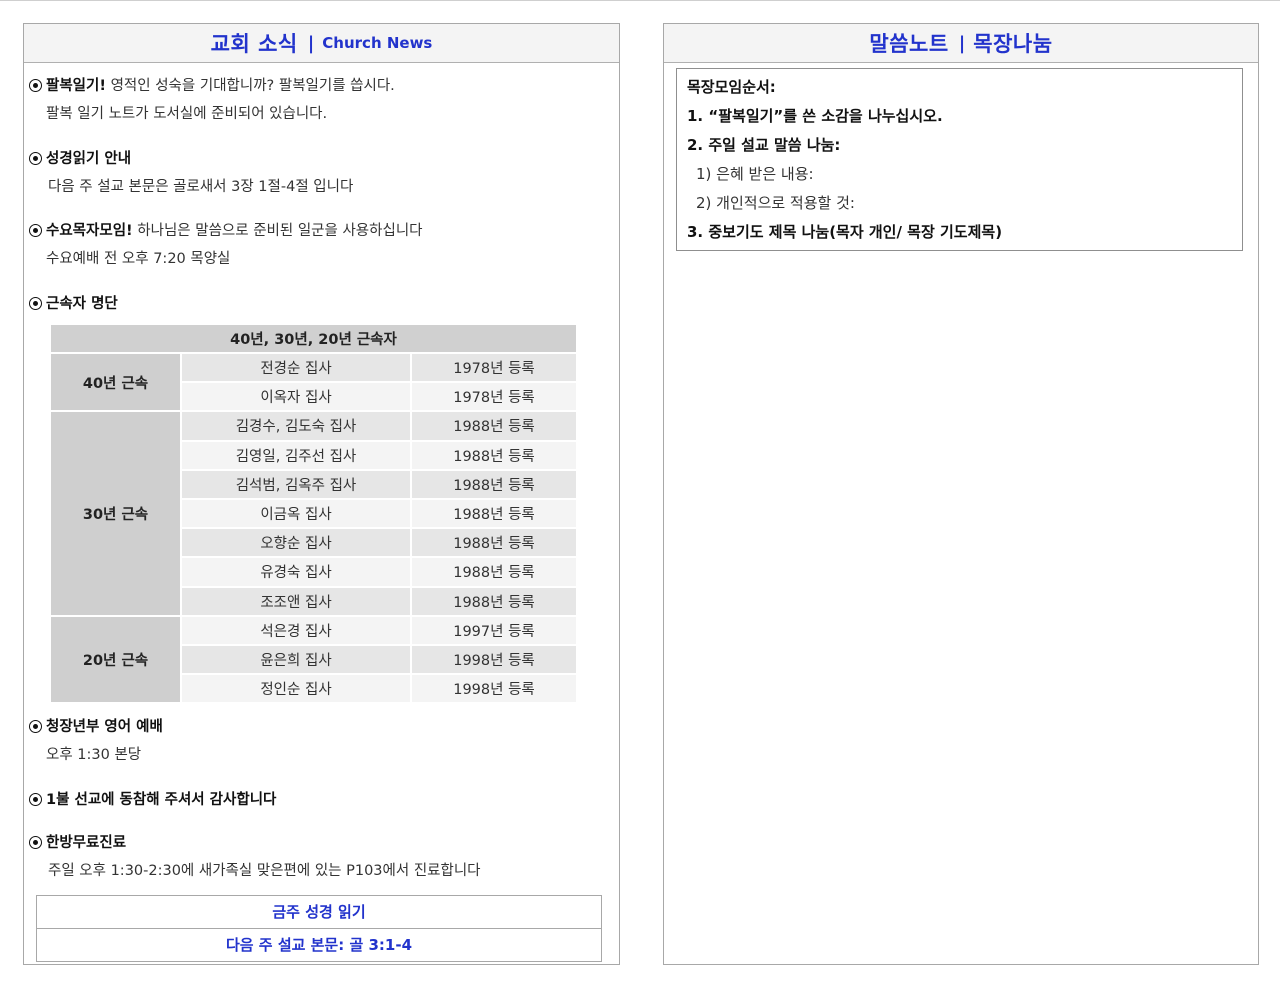 Image resolution: width=1280 pixels, height=989 pixels. What do you see at coordinates (1013, 44) in the screenshot?
I see `cell-sharing-title: 목장나눔` at bounding box center [1013, 44].